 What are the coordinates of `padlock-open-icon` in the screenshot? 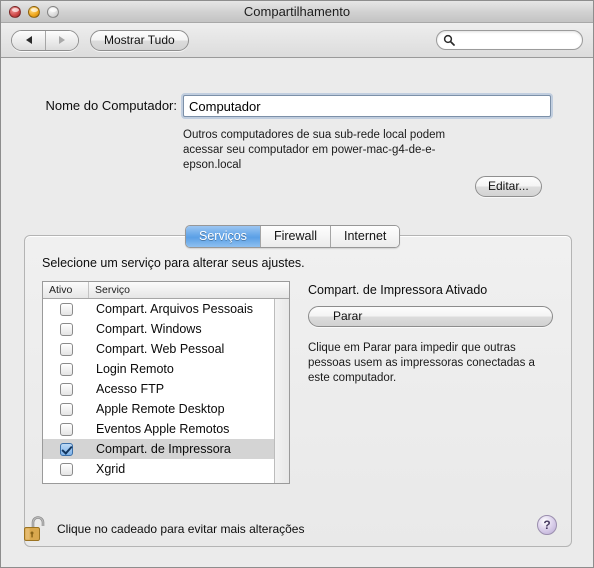 It's located at (36, 529).